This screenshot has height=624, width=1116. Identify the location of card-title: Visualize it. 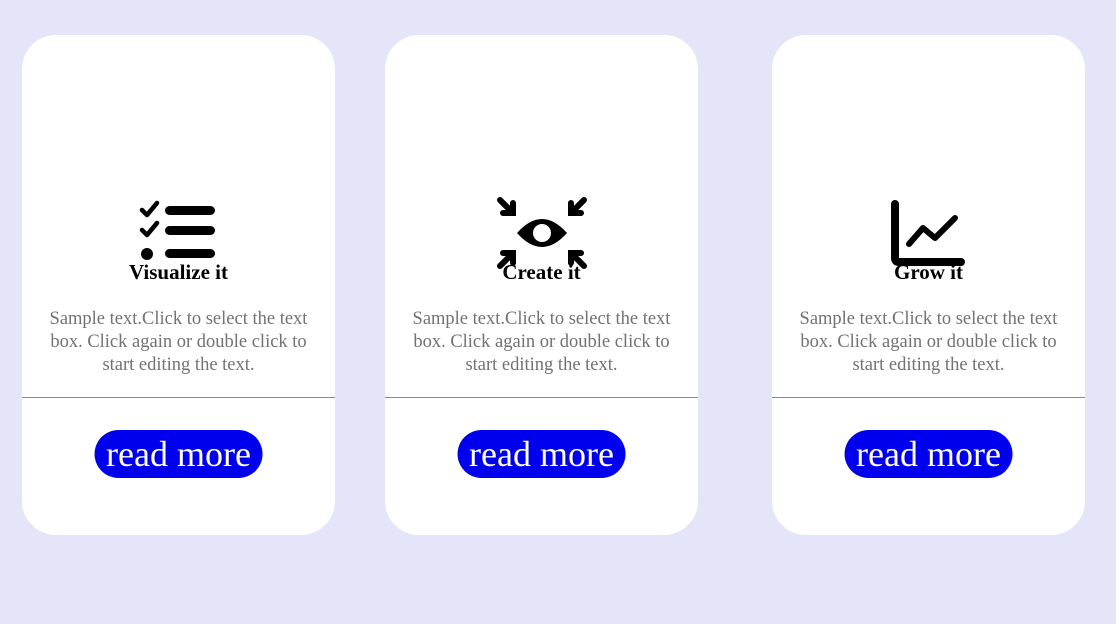
(178, 272).